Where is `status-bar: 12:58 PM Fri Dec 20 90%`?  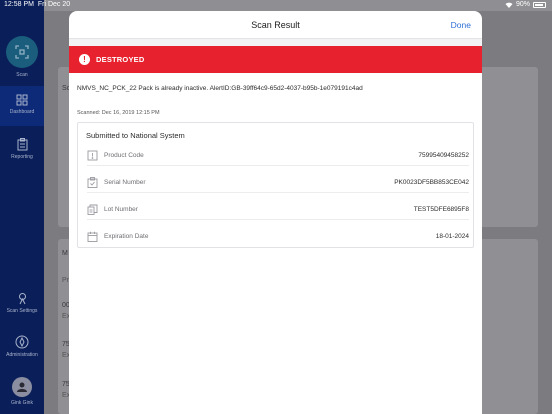
status-bar: 12:58 PM Fri Dec 20 90% is located at coordinates (276, 5).